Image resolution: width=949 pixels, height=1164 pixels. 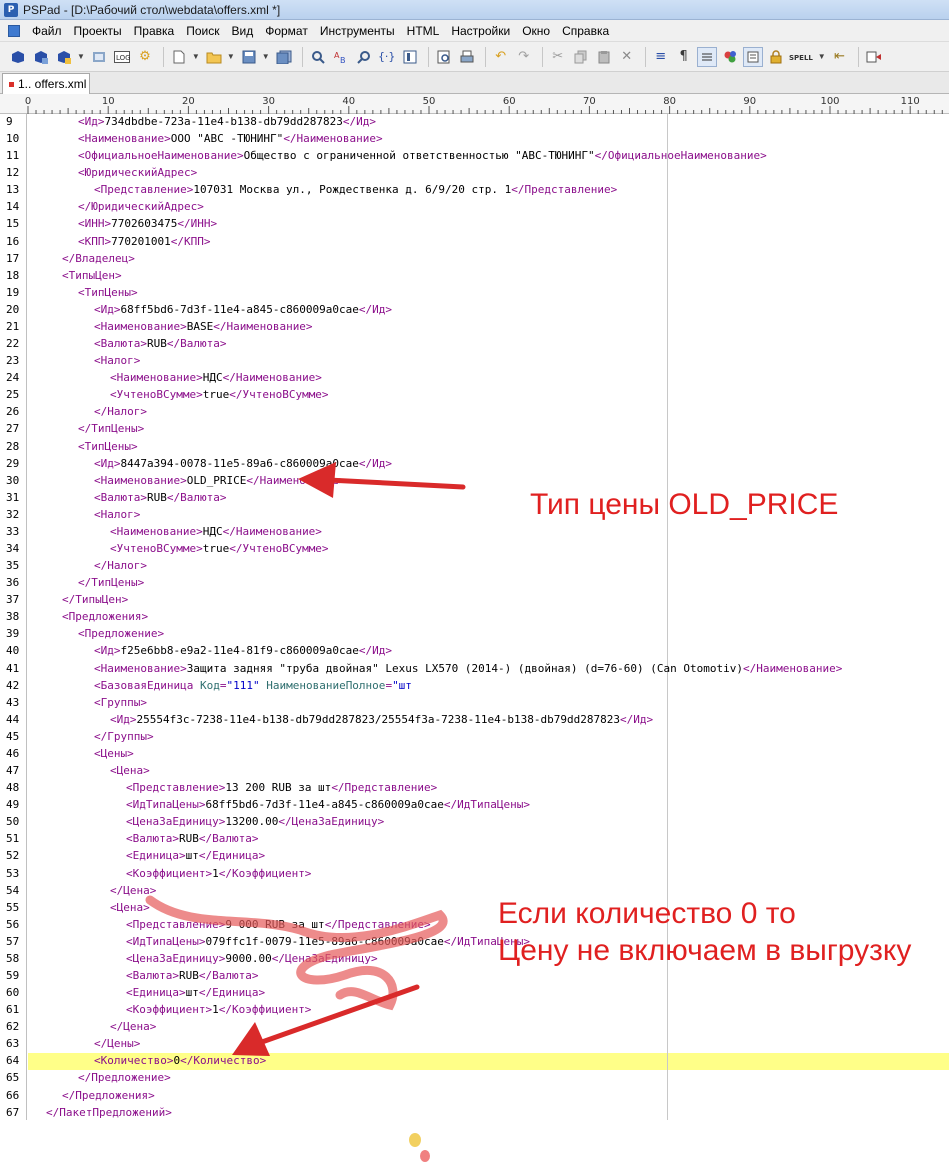 I want to click on hex-edit-icon, so click(x=752, y=56).